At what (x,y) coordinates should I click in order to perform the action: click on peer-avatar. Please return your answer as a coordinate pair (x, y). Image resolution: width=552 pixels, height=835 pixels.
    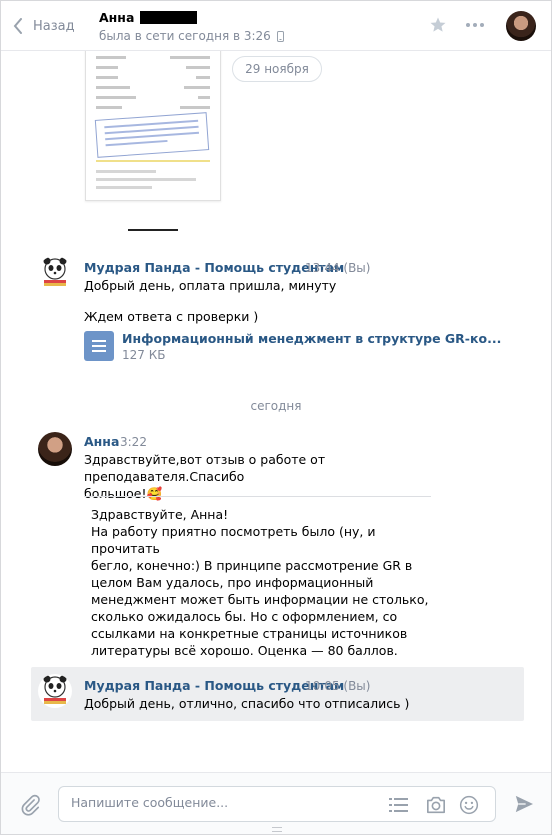
    Looking at the image, I should click on (521, 26).